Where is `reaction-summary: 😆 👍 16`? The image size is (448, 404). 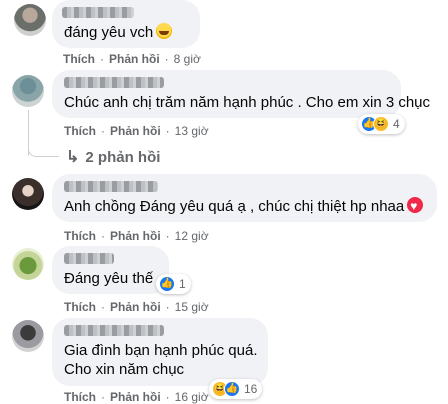
reaction-summary: 😆 👍 16 is located at coordinates (236, 389).